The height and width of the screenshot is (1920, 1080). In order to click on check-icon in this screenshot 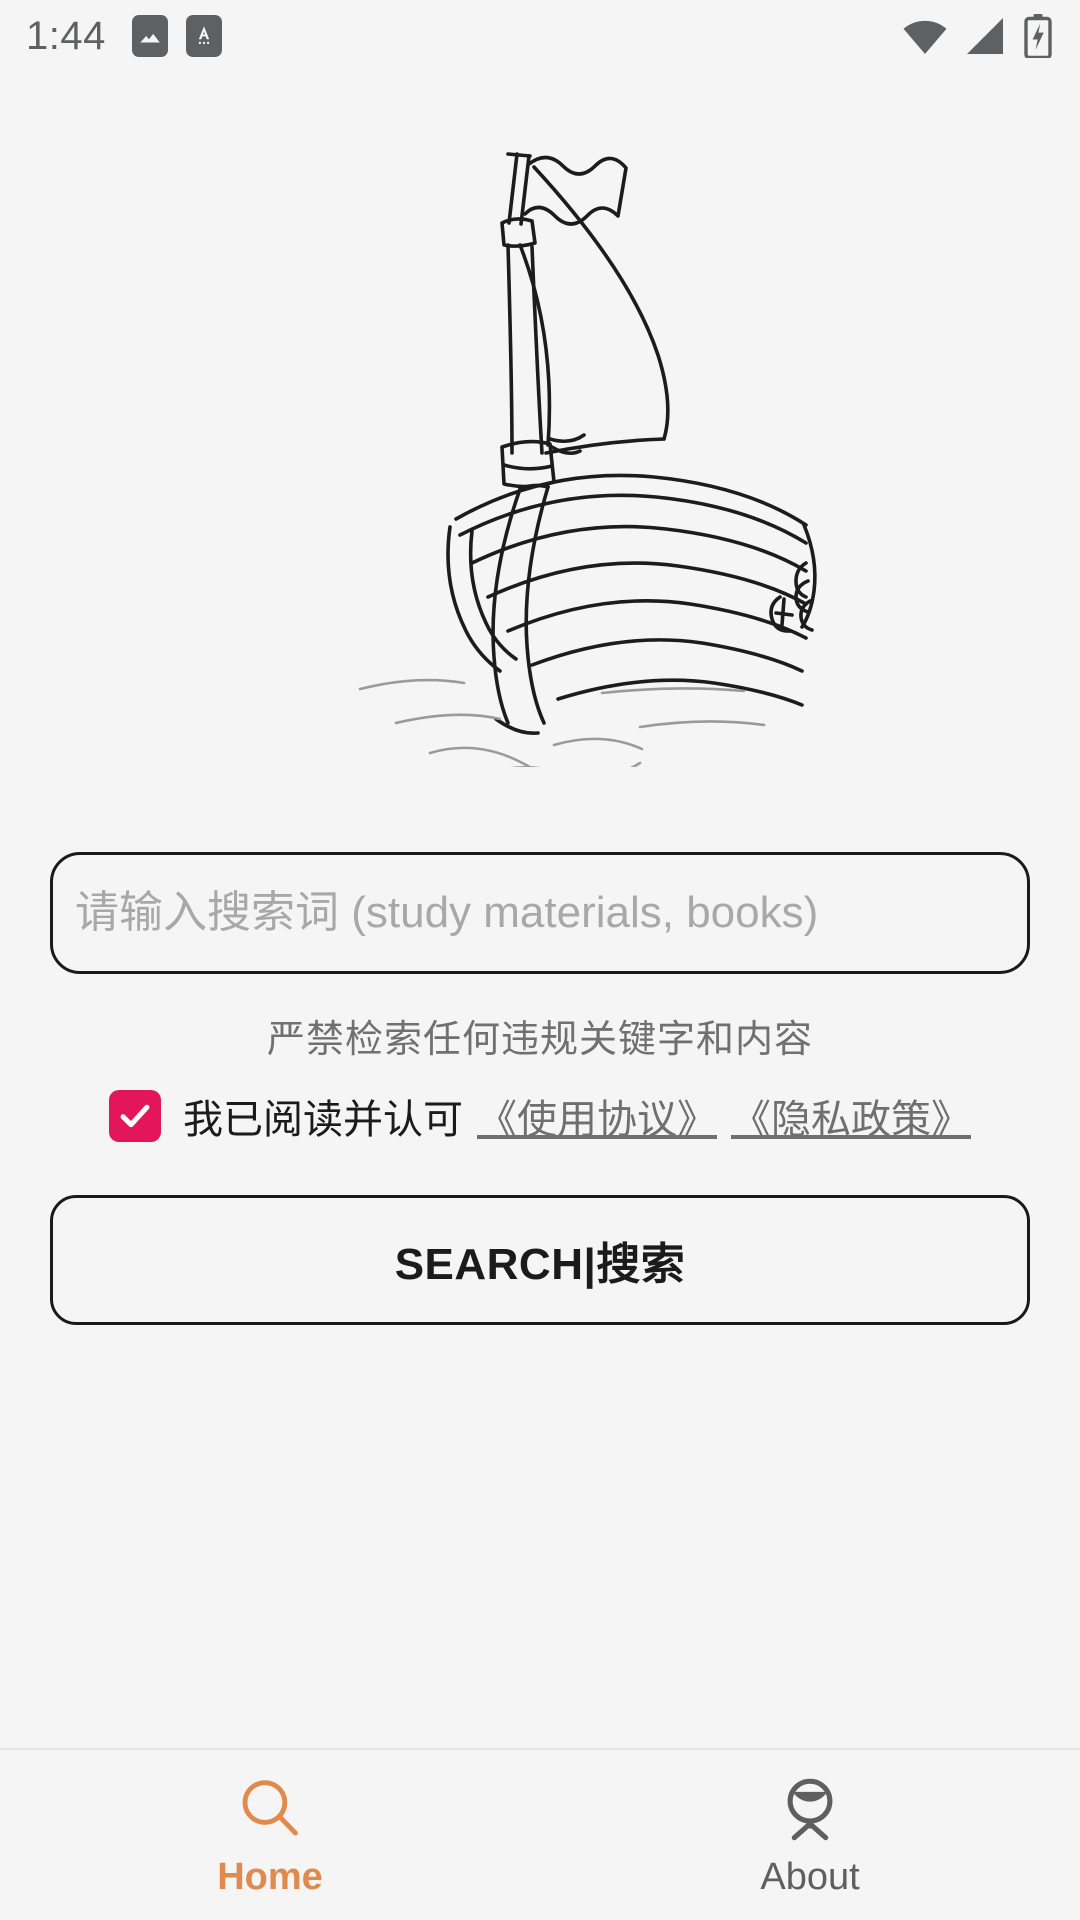, I will do `click(135, 1116)`.